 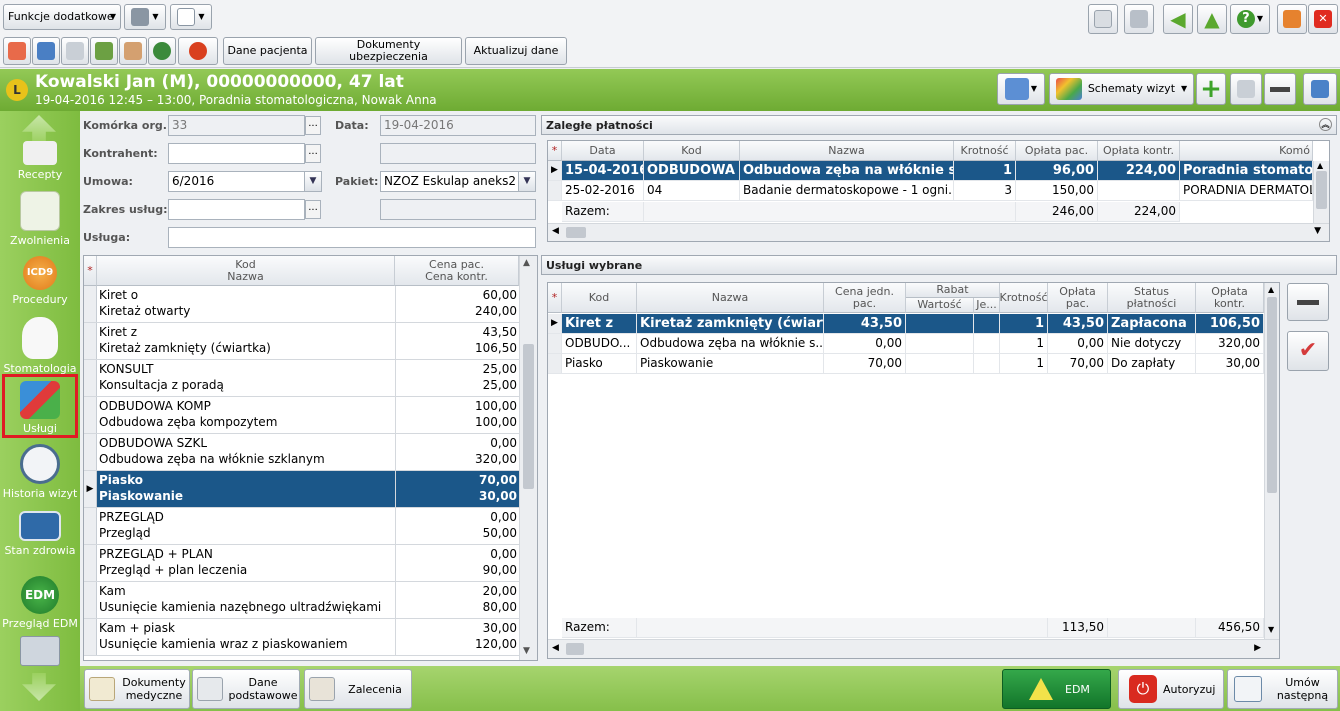 I want to click on tab-patient-data: Dane pacjenta, so click(x=267, y=51).